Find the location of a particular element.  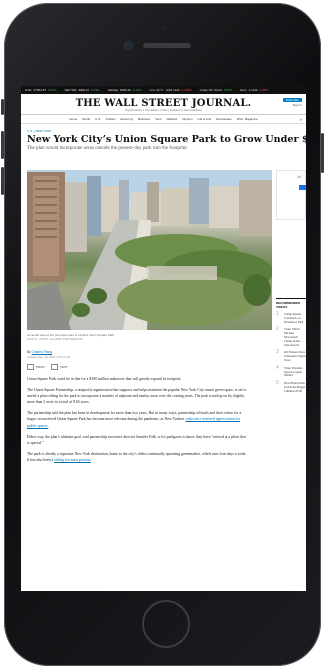

search-icon: ⌕ is located at coordinates (301, 119).